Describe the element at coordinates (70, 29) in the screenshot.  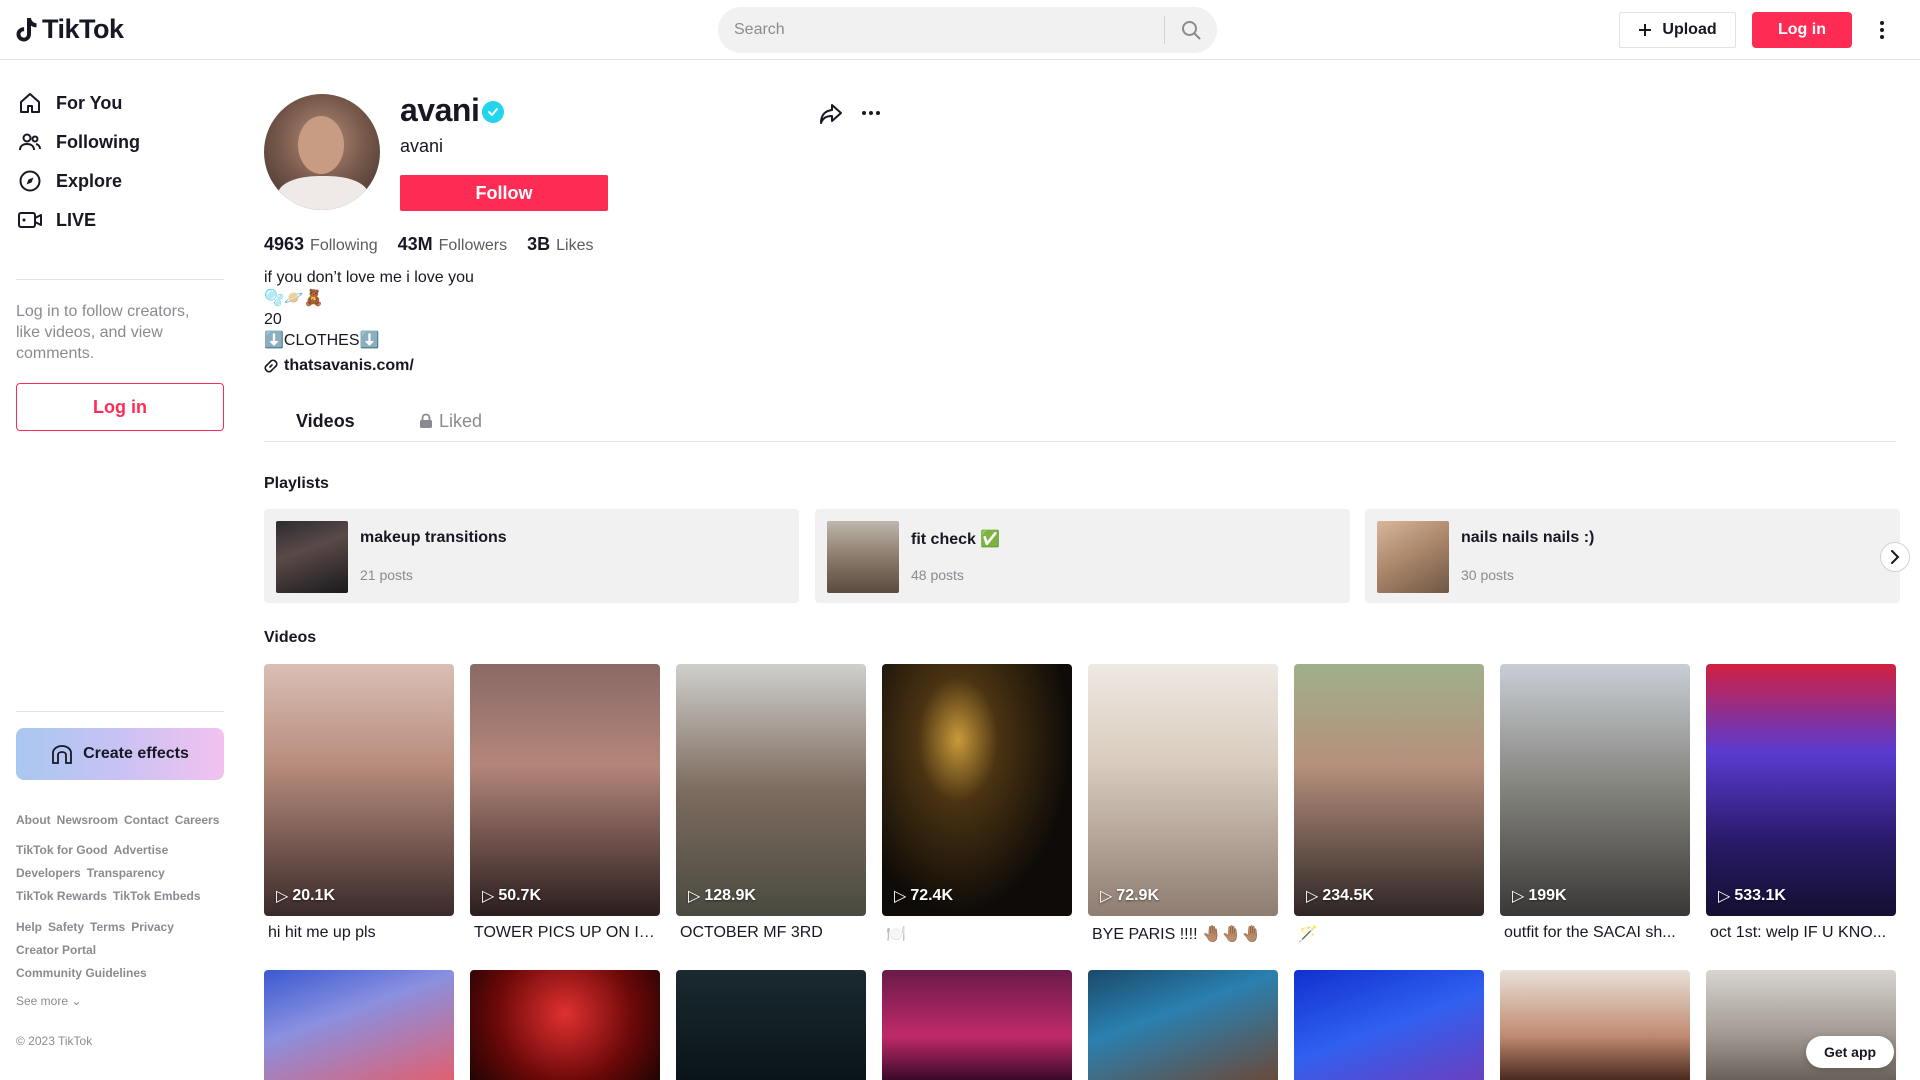
I see `tiktok-logo: TikTok` at that location.